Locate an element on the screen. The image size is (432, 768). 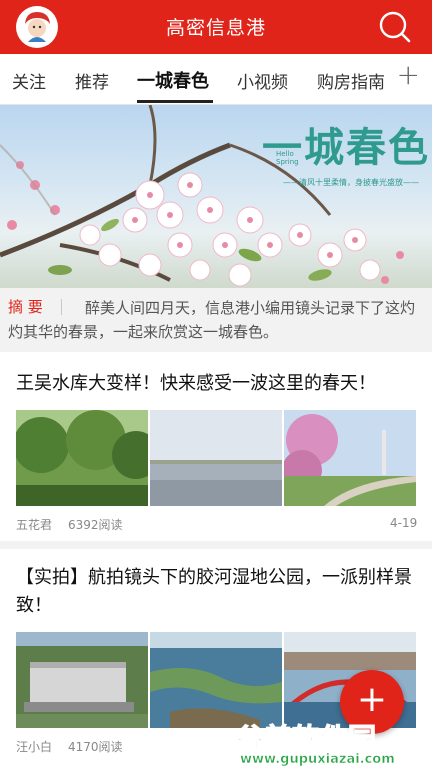
card-divider is located at coordinates (216, 545).